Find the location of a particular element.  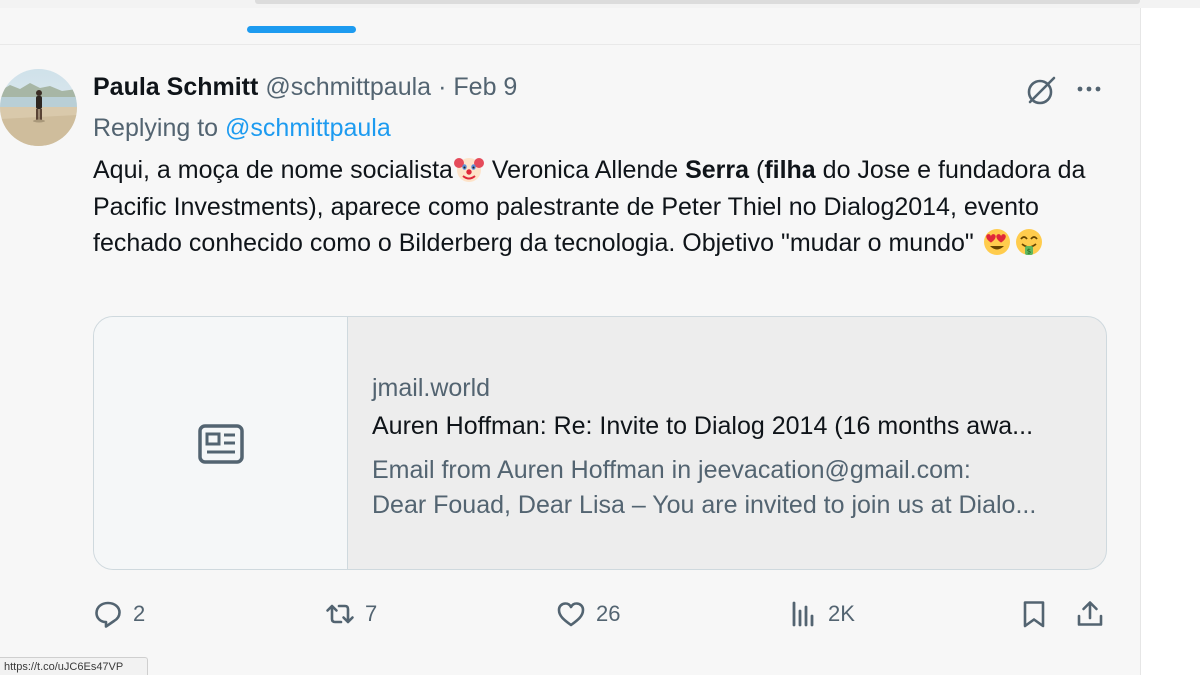

browser-top-strip is located at coordinates (600, 4).